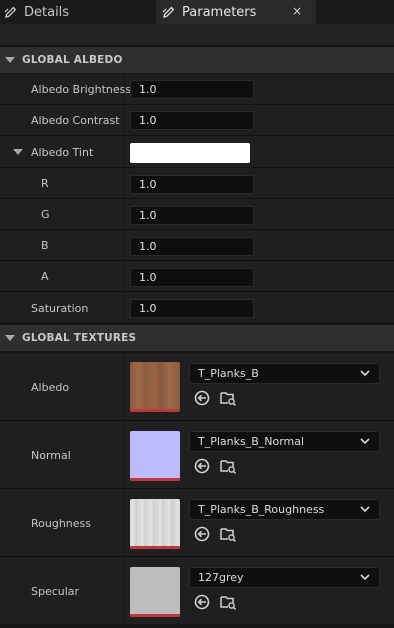 The width and height of the screenshot is (394, 628). I want to click on row-albedo-contrast: Albedo Contrast 1.0, so click(197, 120).